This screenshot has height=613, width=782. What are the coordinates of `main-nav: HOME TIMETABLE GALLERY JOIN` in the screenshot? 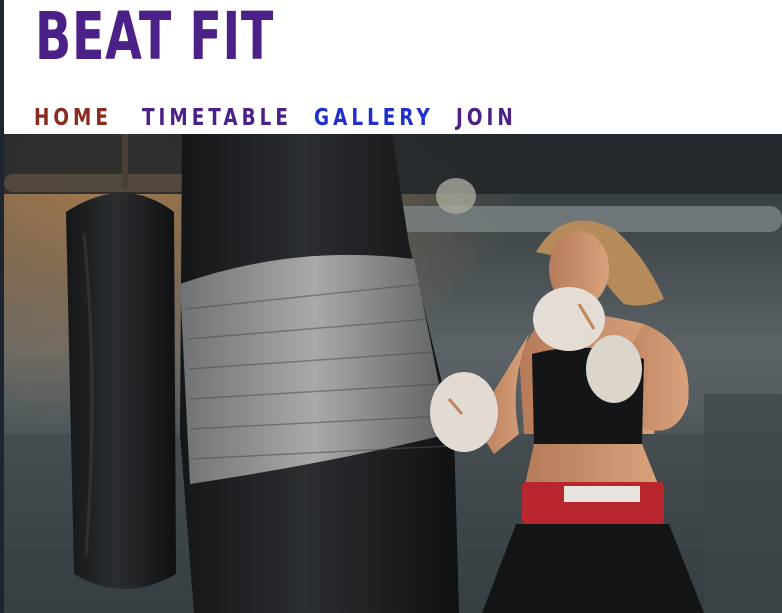 It's located at (280, 119).